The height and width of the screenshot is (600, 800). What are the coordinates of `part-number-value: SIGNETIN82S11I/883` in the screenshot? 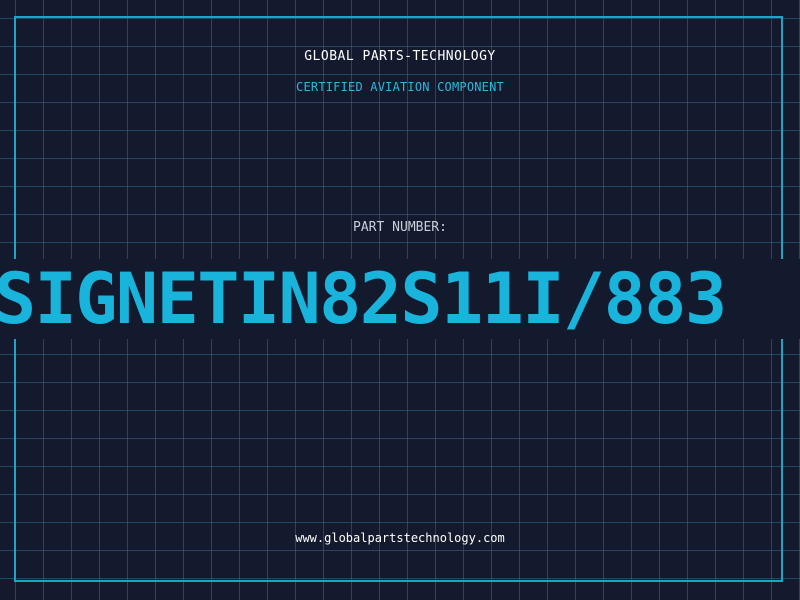 It's located at (363, 299).